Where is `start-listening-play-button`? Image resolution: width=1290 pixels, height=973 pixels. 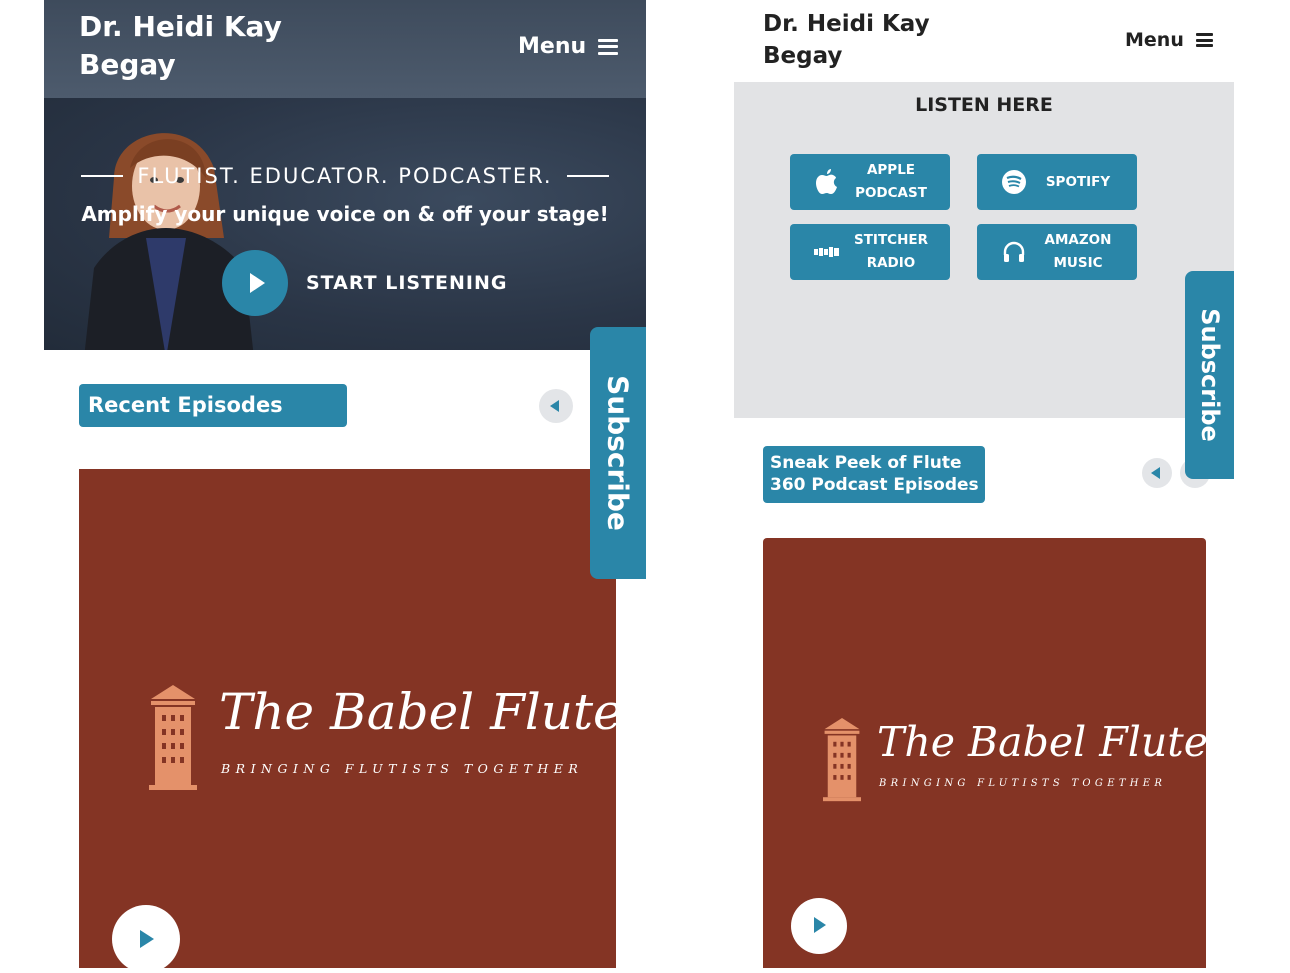 start-listening-play-button is located at coordinates (255, 283).